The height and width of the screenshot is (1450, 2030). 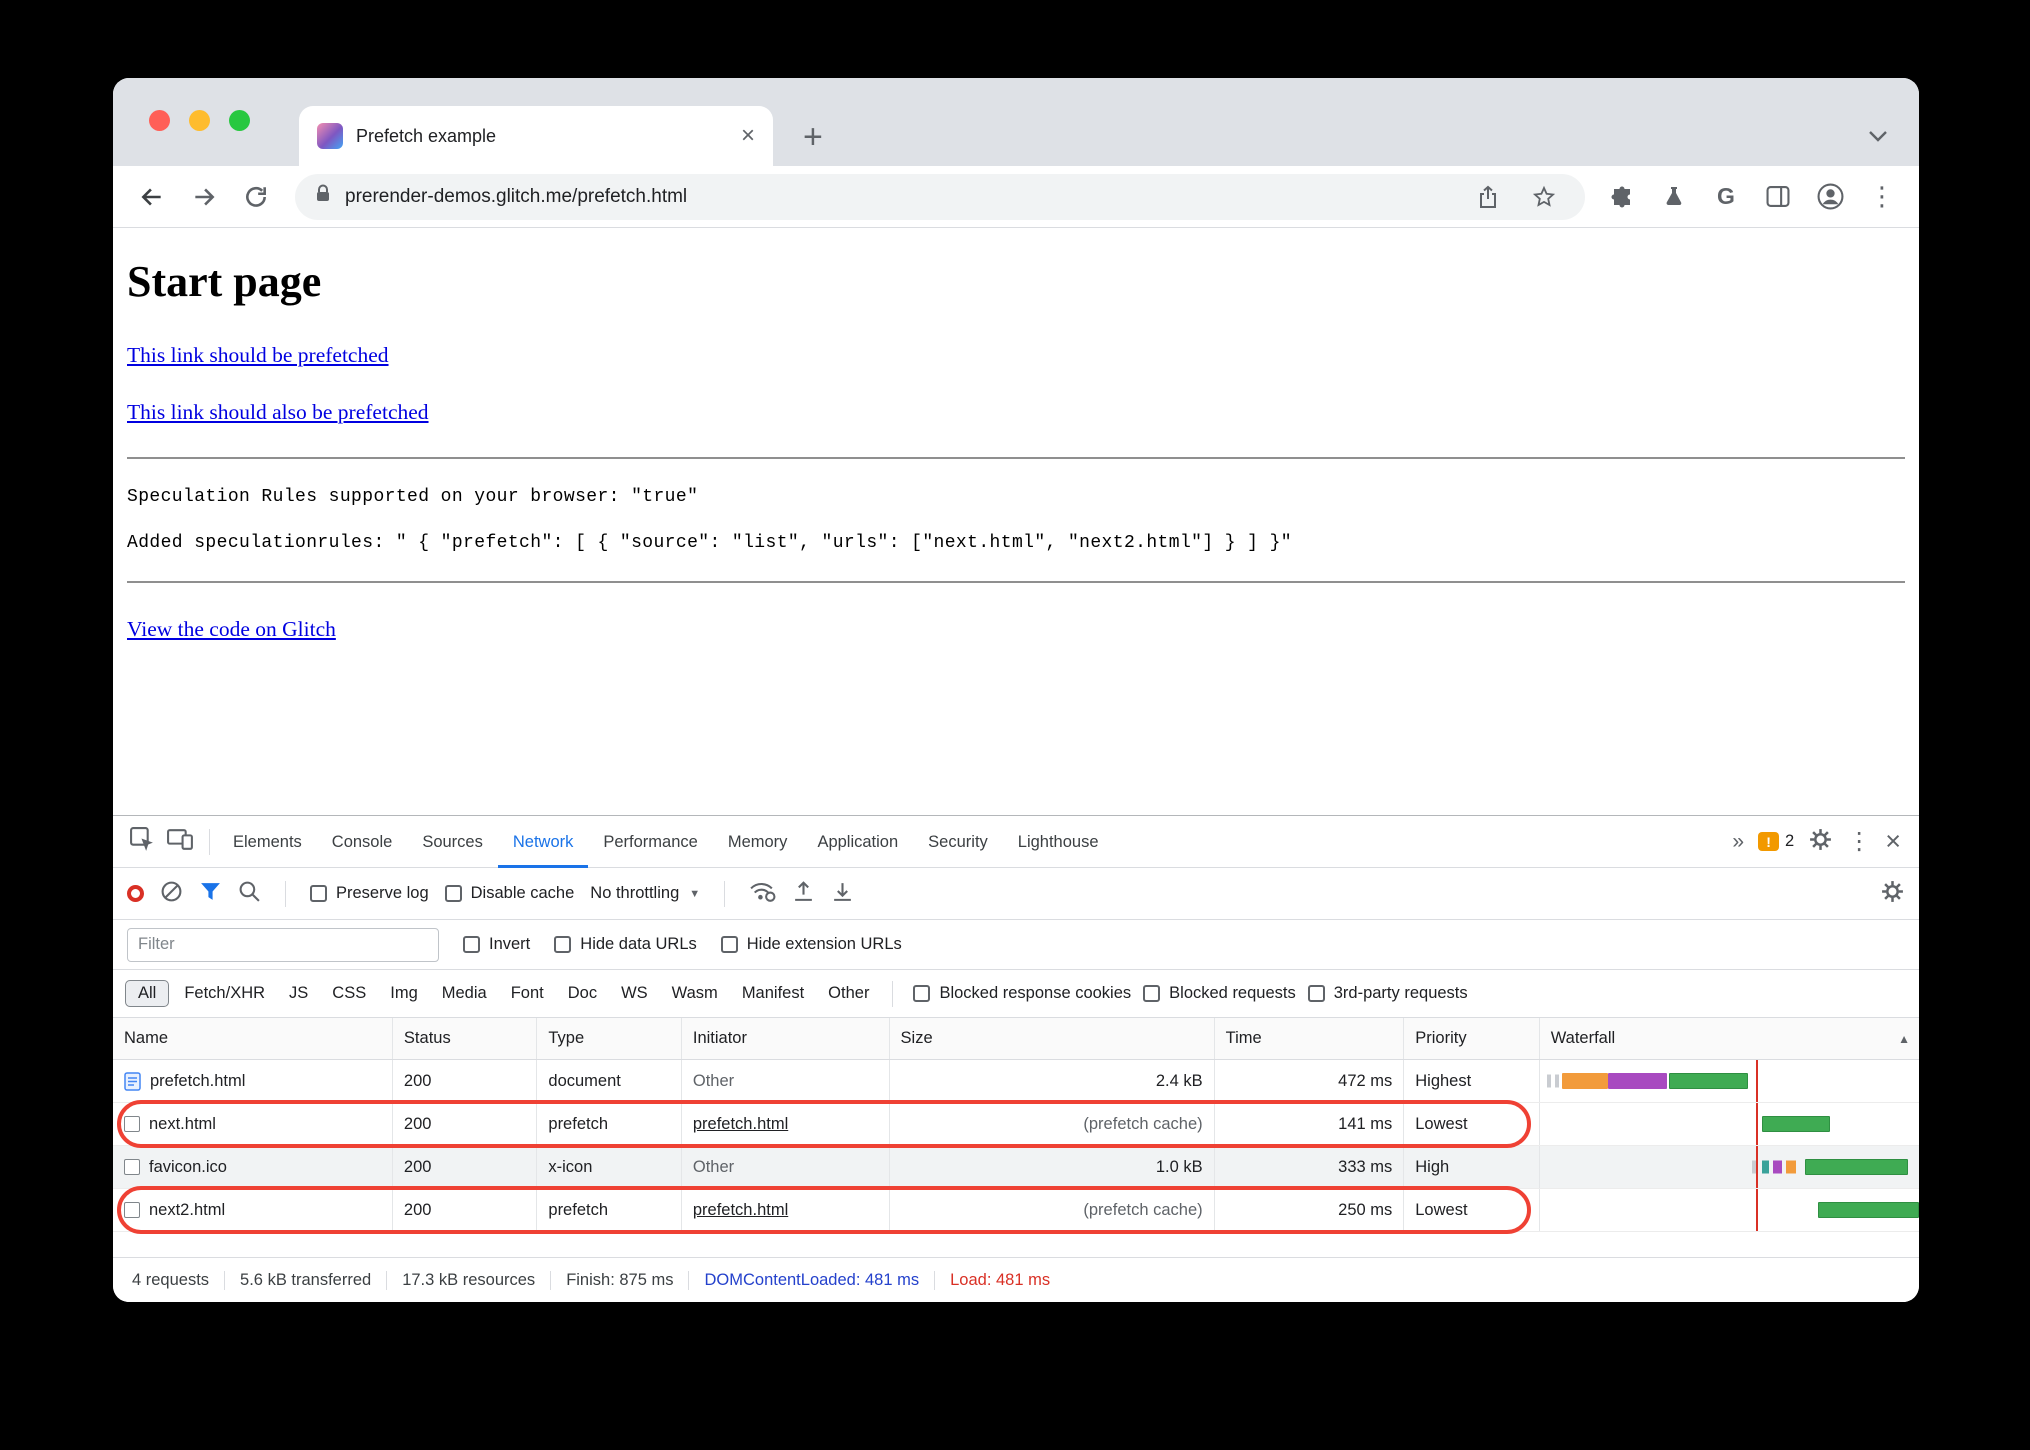 I want to click on url-text: prerender-demos.glitch.me/prefetch.html, so click(x=899, y=197).